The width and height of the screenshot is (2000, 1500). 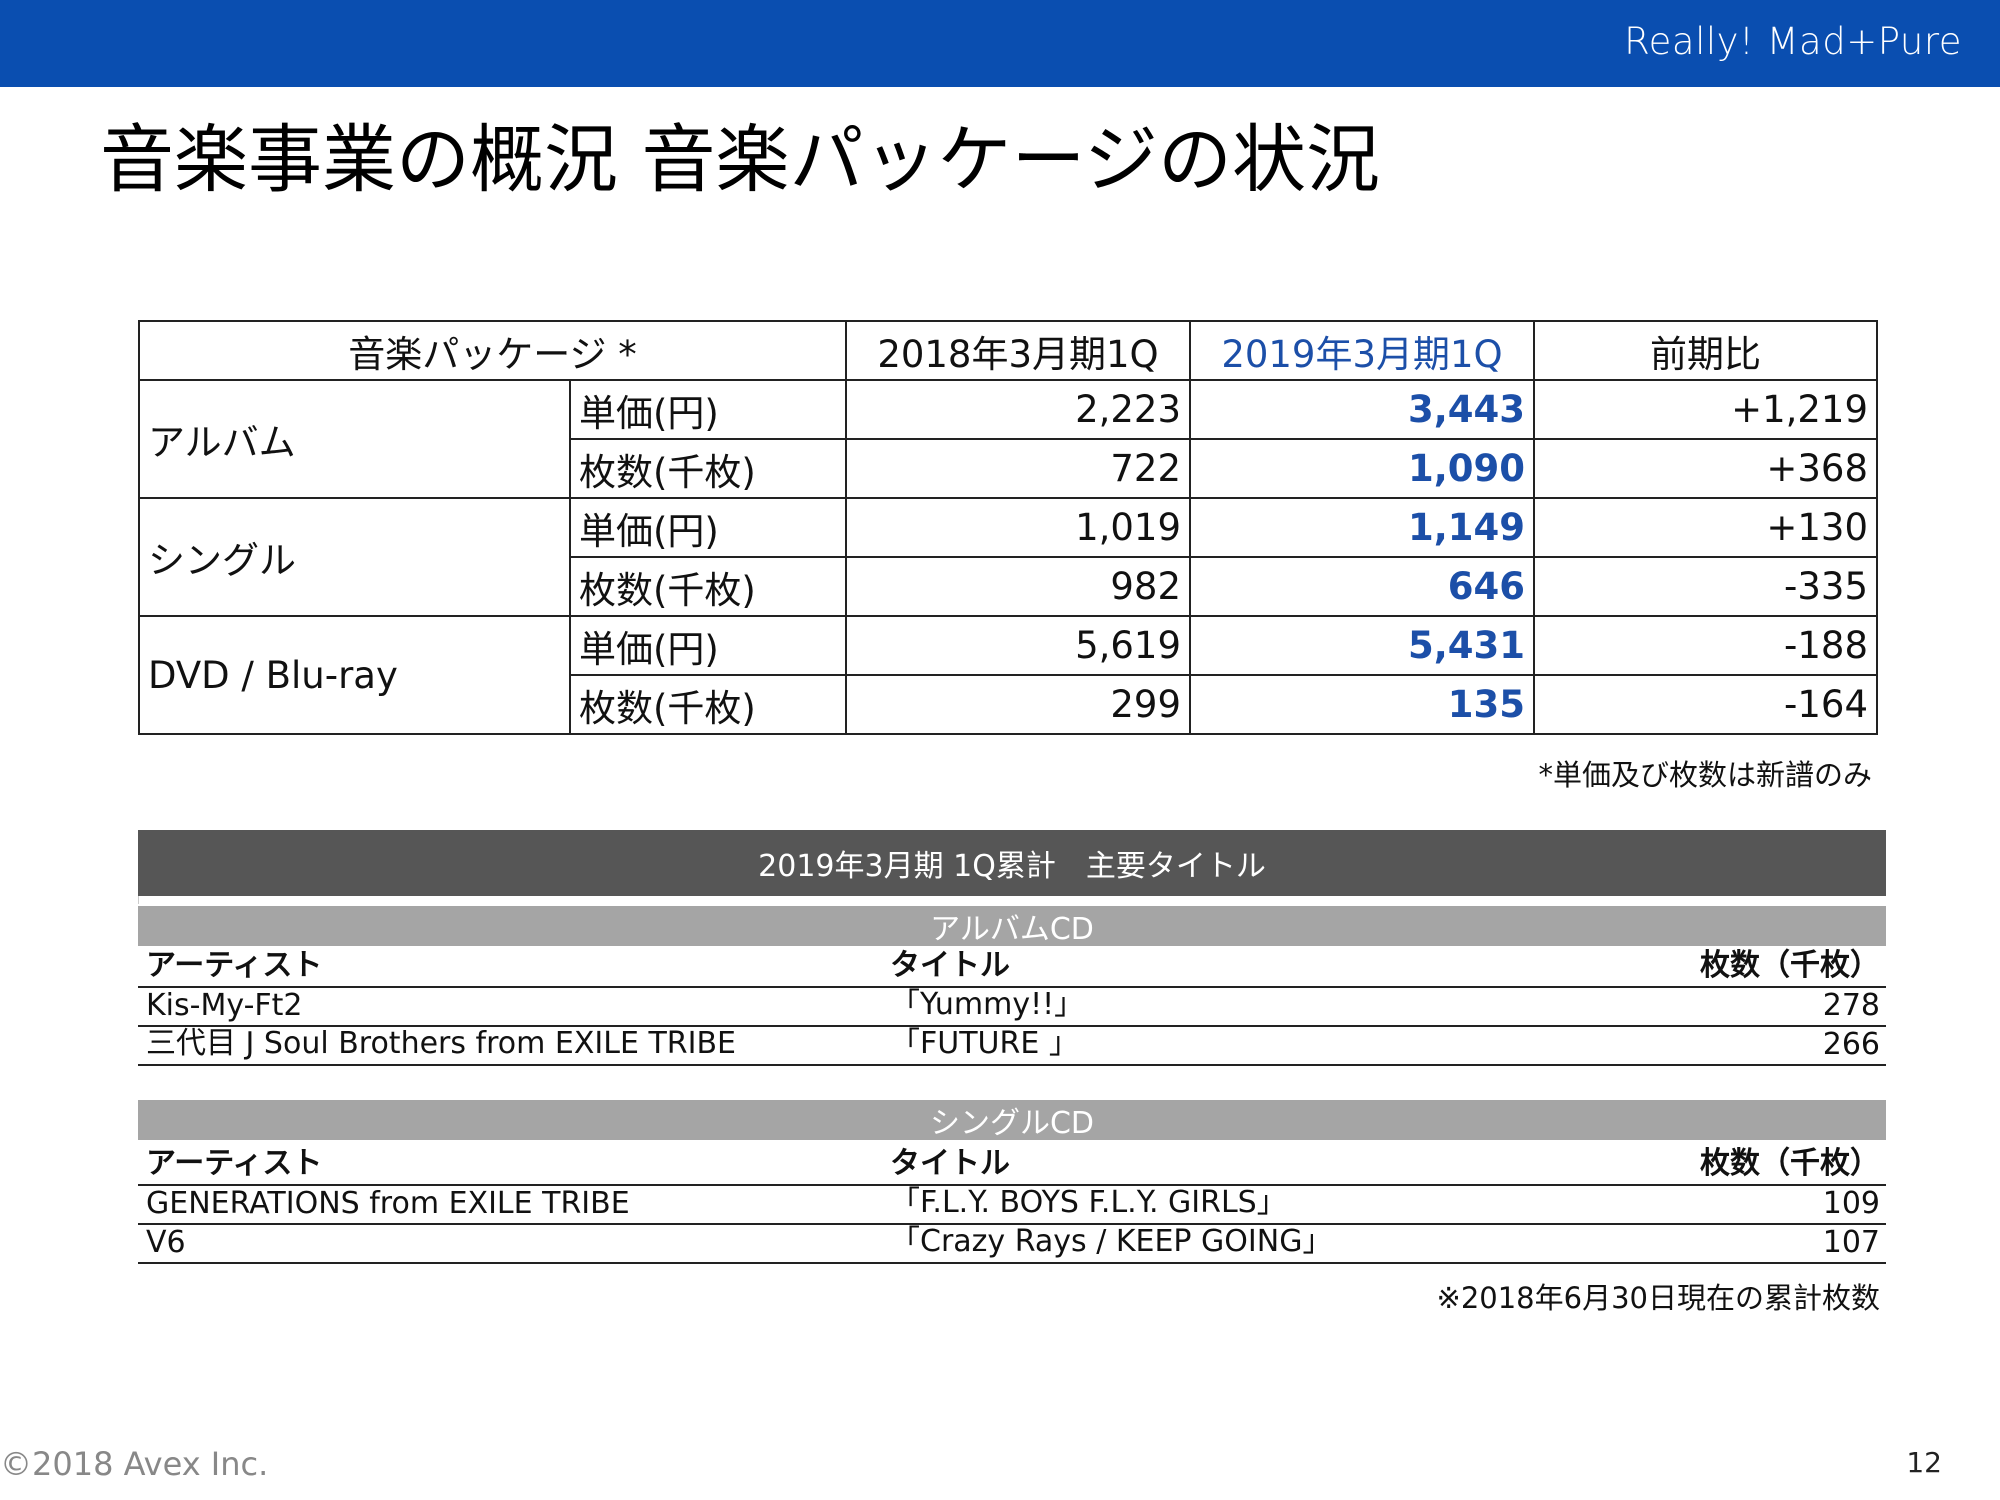 What do you see at coordinates (1362, 645) in the screenshot?
I see `value-curr: 5,431` at bounding box center [1362, 645].